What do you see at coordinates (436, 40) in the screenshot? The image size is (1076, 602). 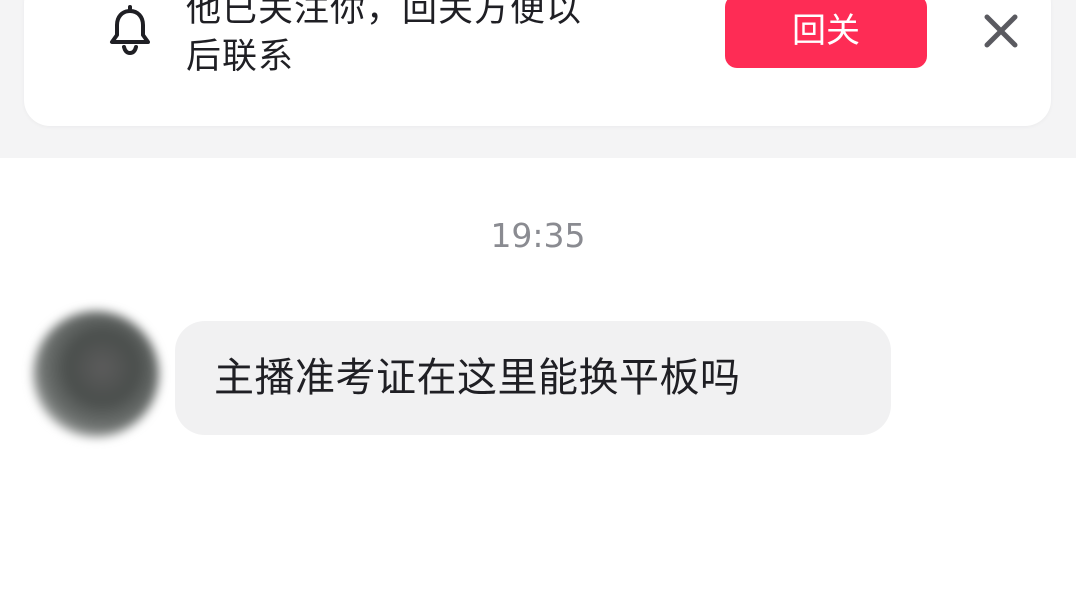 I see `follow-notification-text: 他已关注你，回关方便以 后联系` at bounding box center [436, 40].